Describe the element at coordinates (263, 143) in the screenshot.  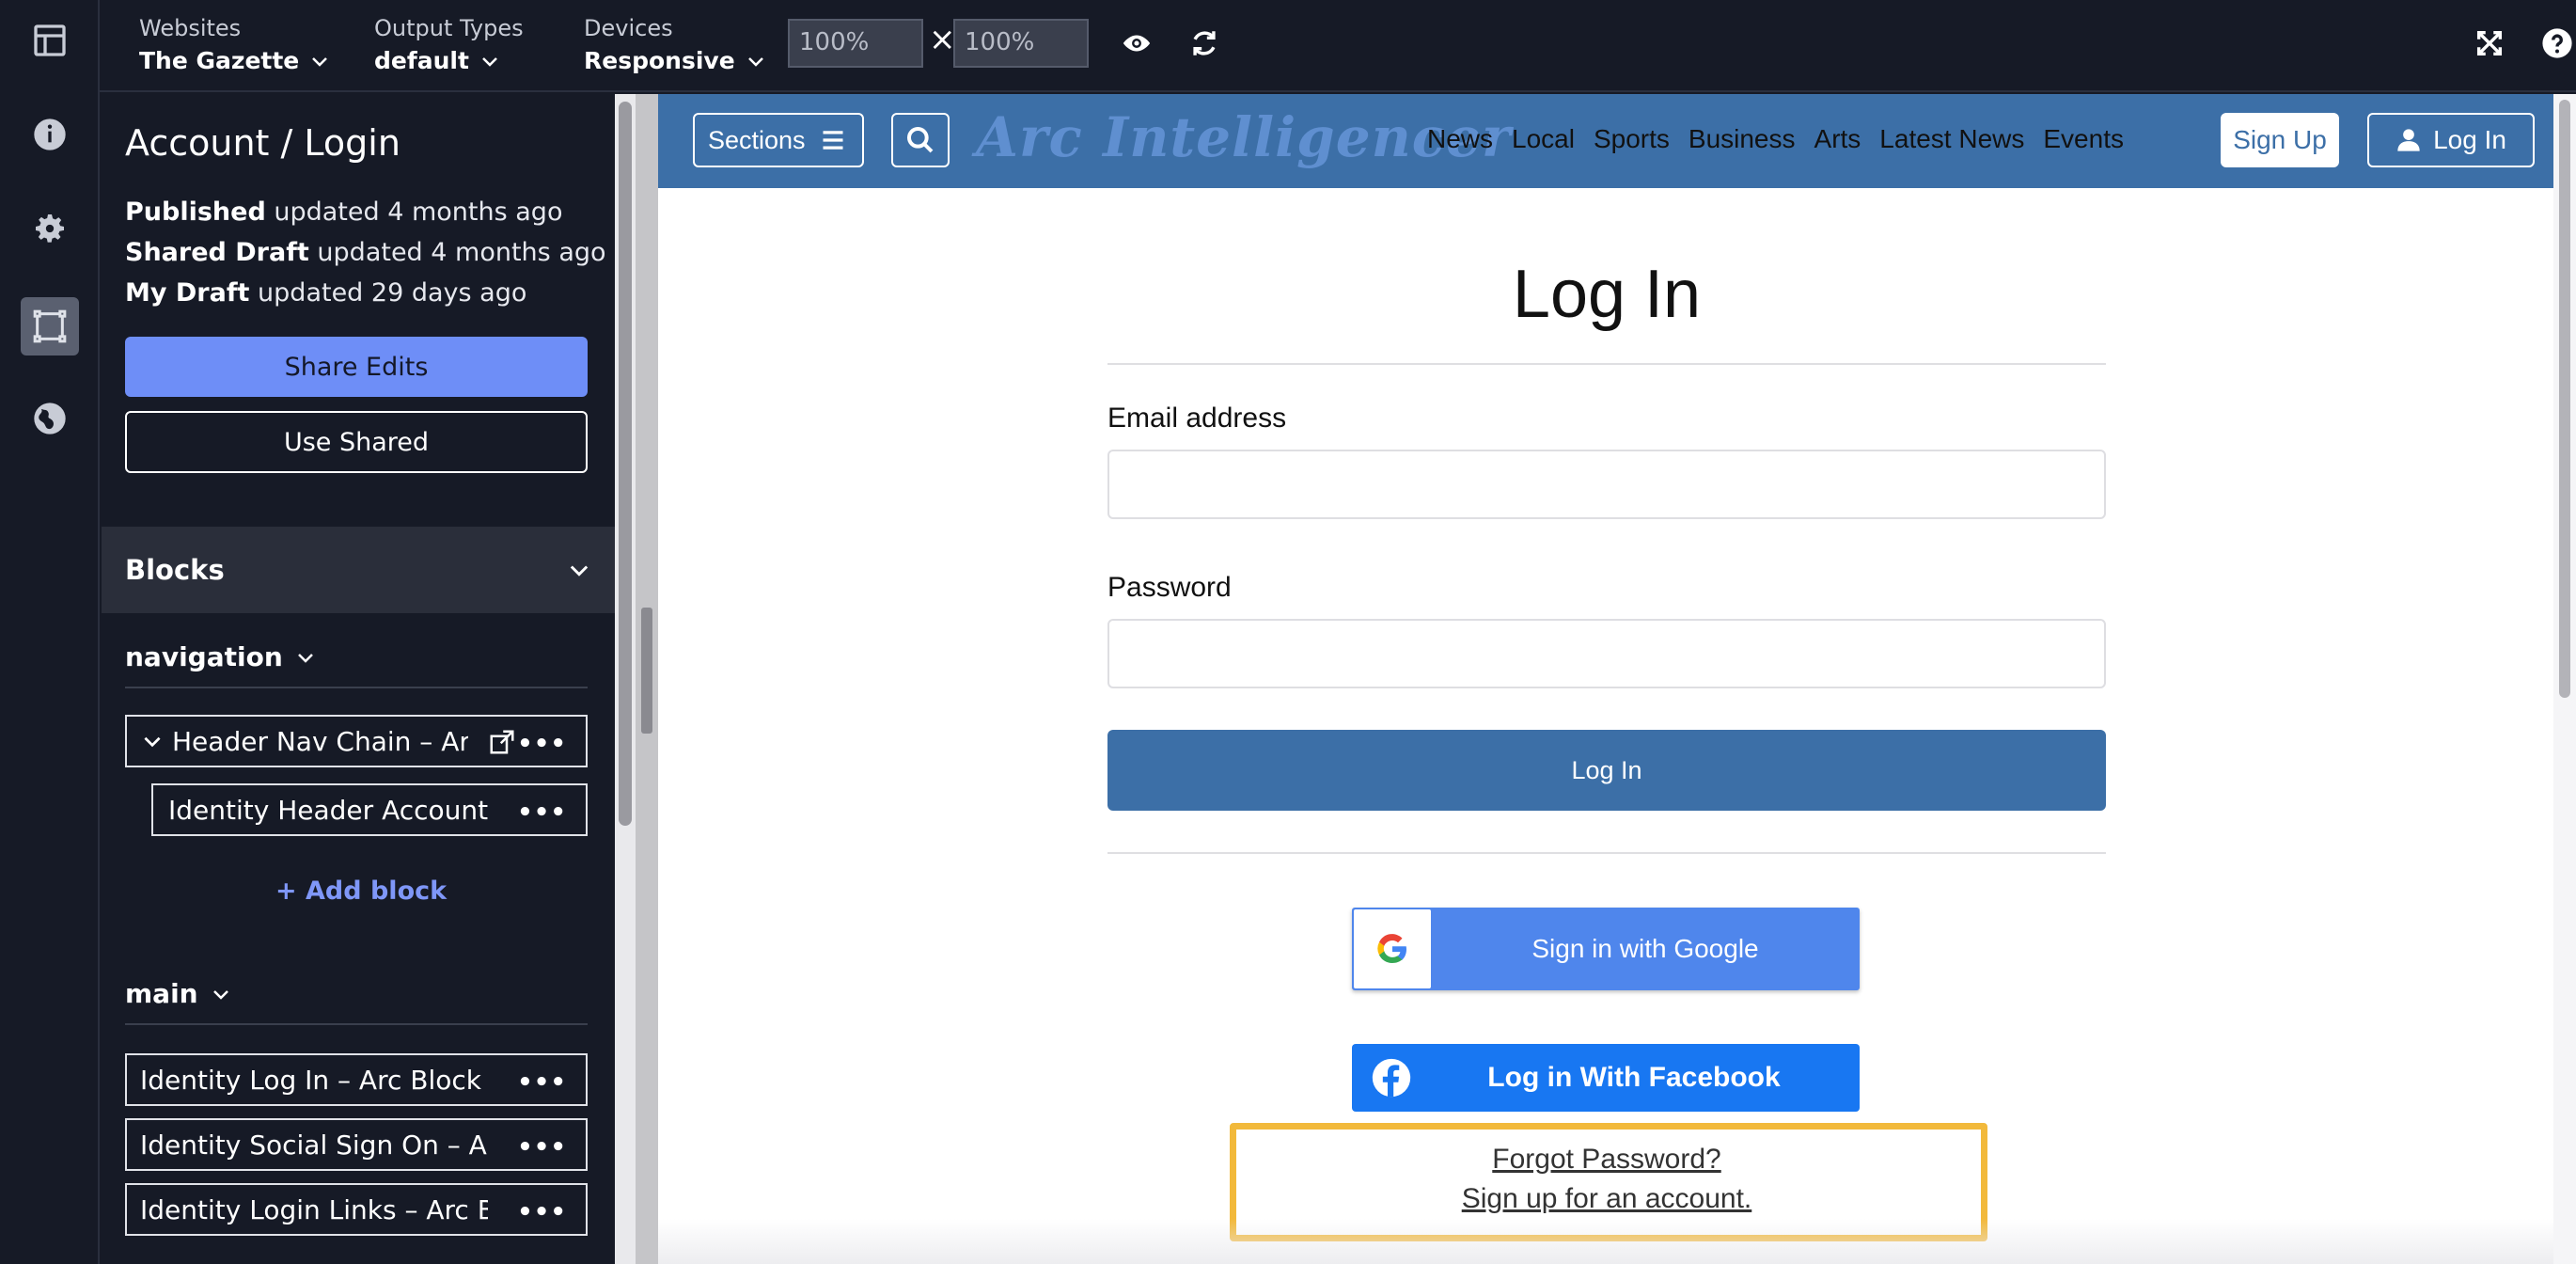
I see `page-title: Account / Login` at that location.